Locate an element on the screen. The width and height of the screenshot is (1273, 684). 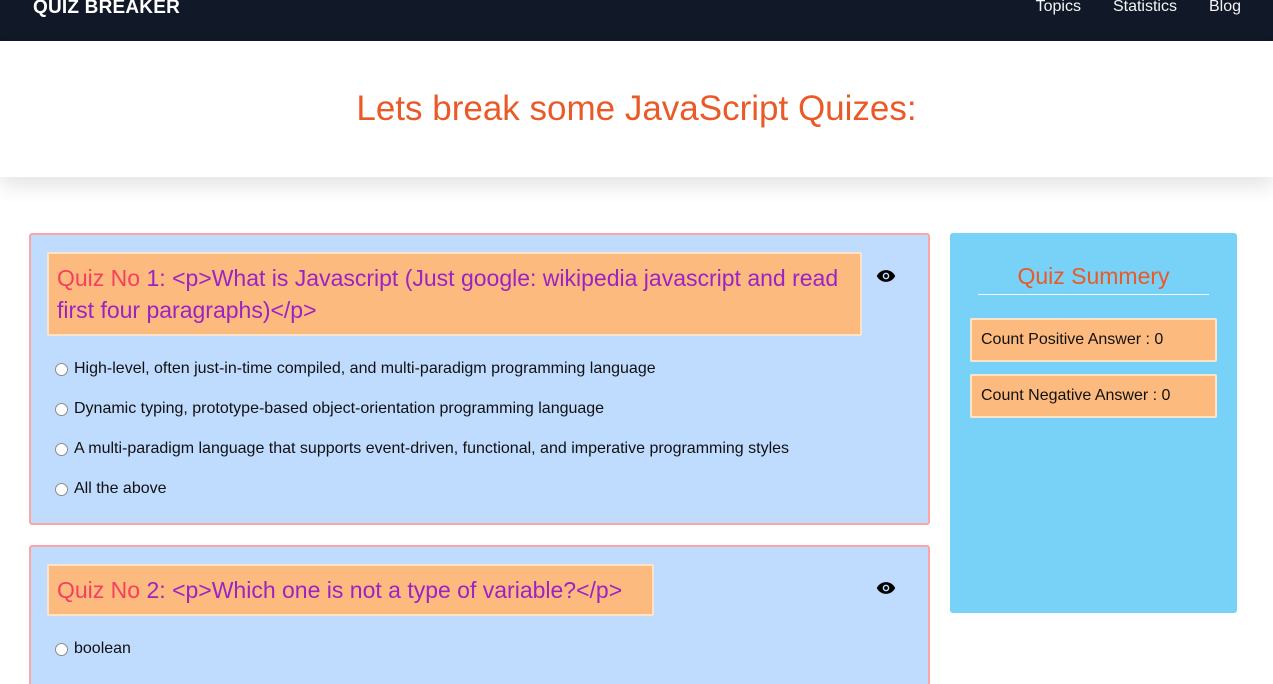
navbar: QUIZ BREAKER Topics Statistics Blog is located at coordinates (636, 20).